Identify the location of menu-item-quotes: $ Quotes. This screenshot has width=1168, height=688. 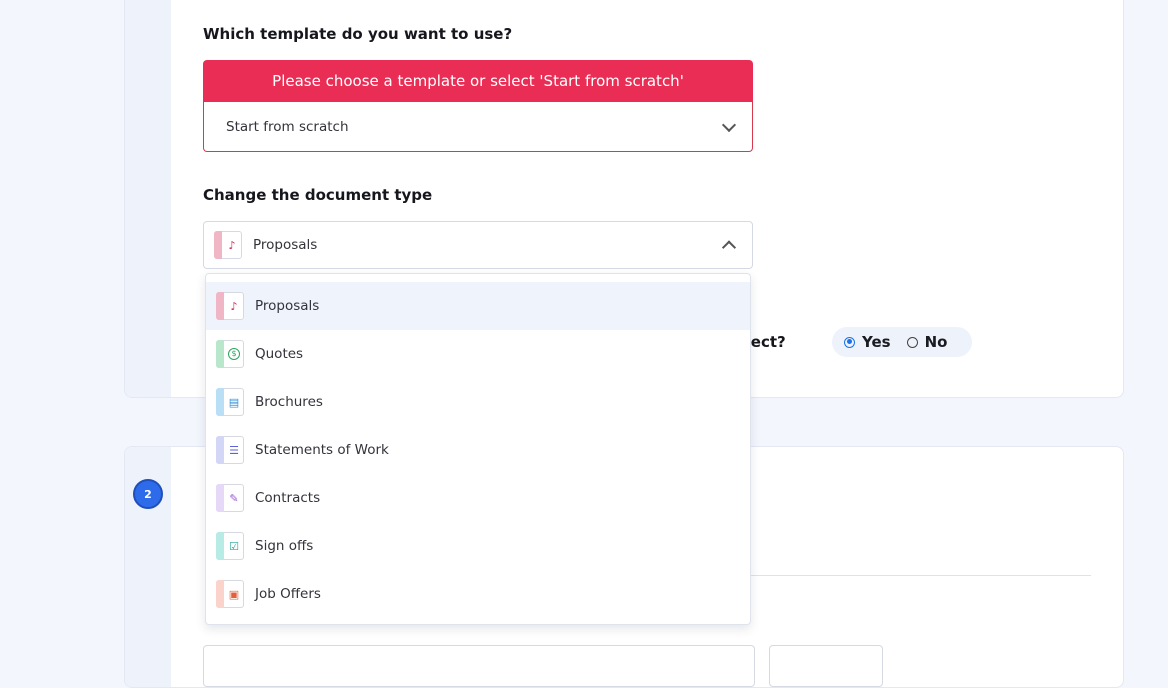
(478, 354).